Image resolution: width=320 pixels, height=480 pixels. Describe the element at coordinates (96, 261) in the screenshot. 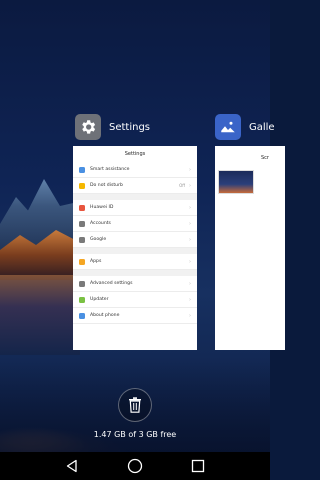

I see `settings-row-label: Apps` at that location.